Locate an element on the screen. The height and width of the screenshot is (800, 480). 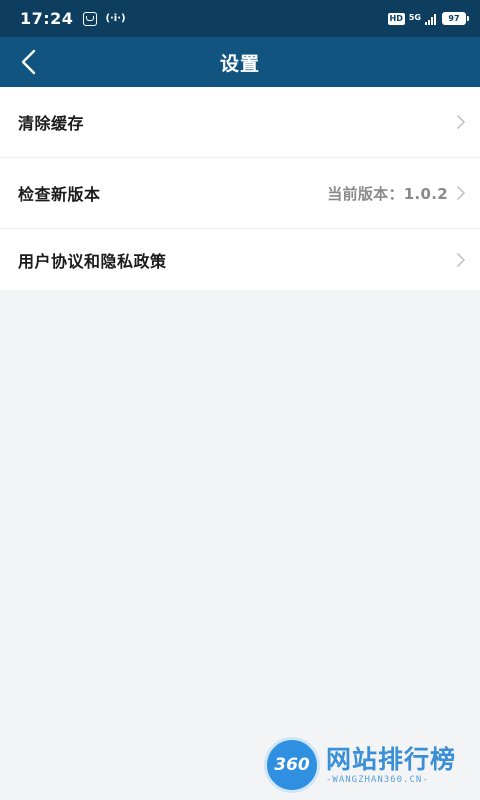
network-type-icon: 5G is located at coordinates (414, 17).